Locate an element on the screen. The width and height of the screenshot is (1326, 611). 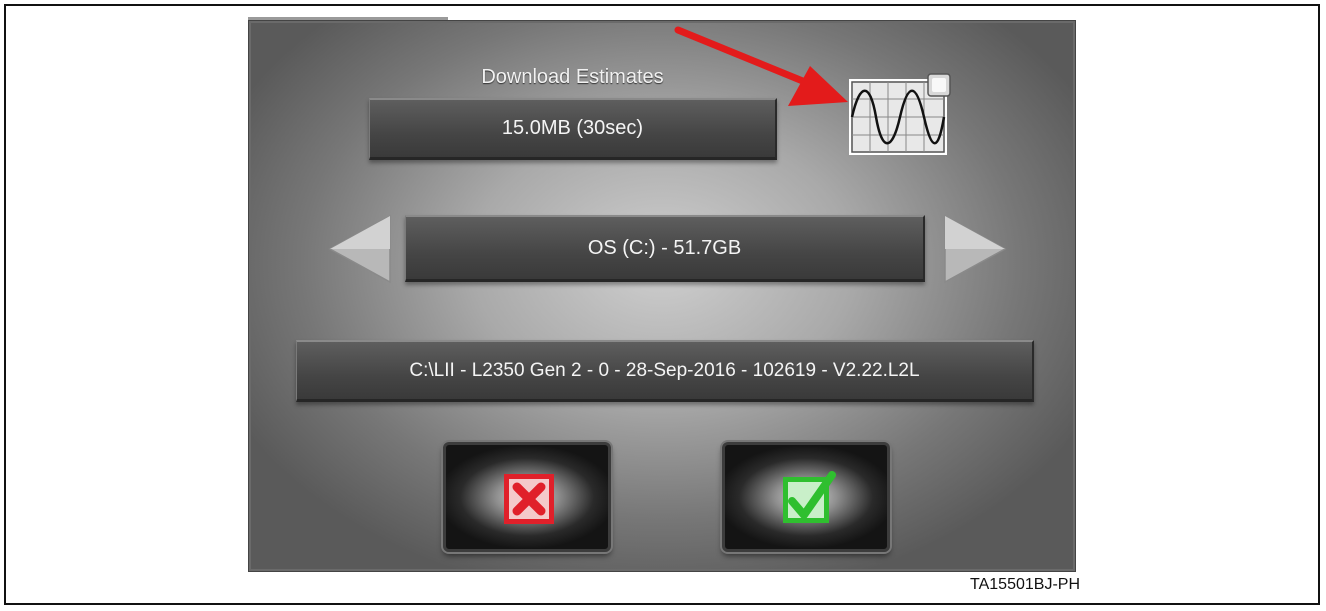
download-estimate-value: 15.0MB (30sec) is located at coordinates (572, 128).